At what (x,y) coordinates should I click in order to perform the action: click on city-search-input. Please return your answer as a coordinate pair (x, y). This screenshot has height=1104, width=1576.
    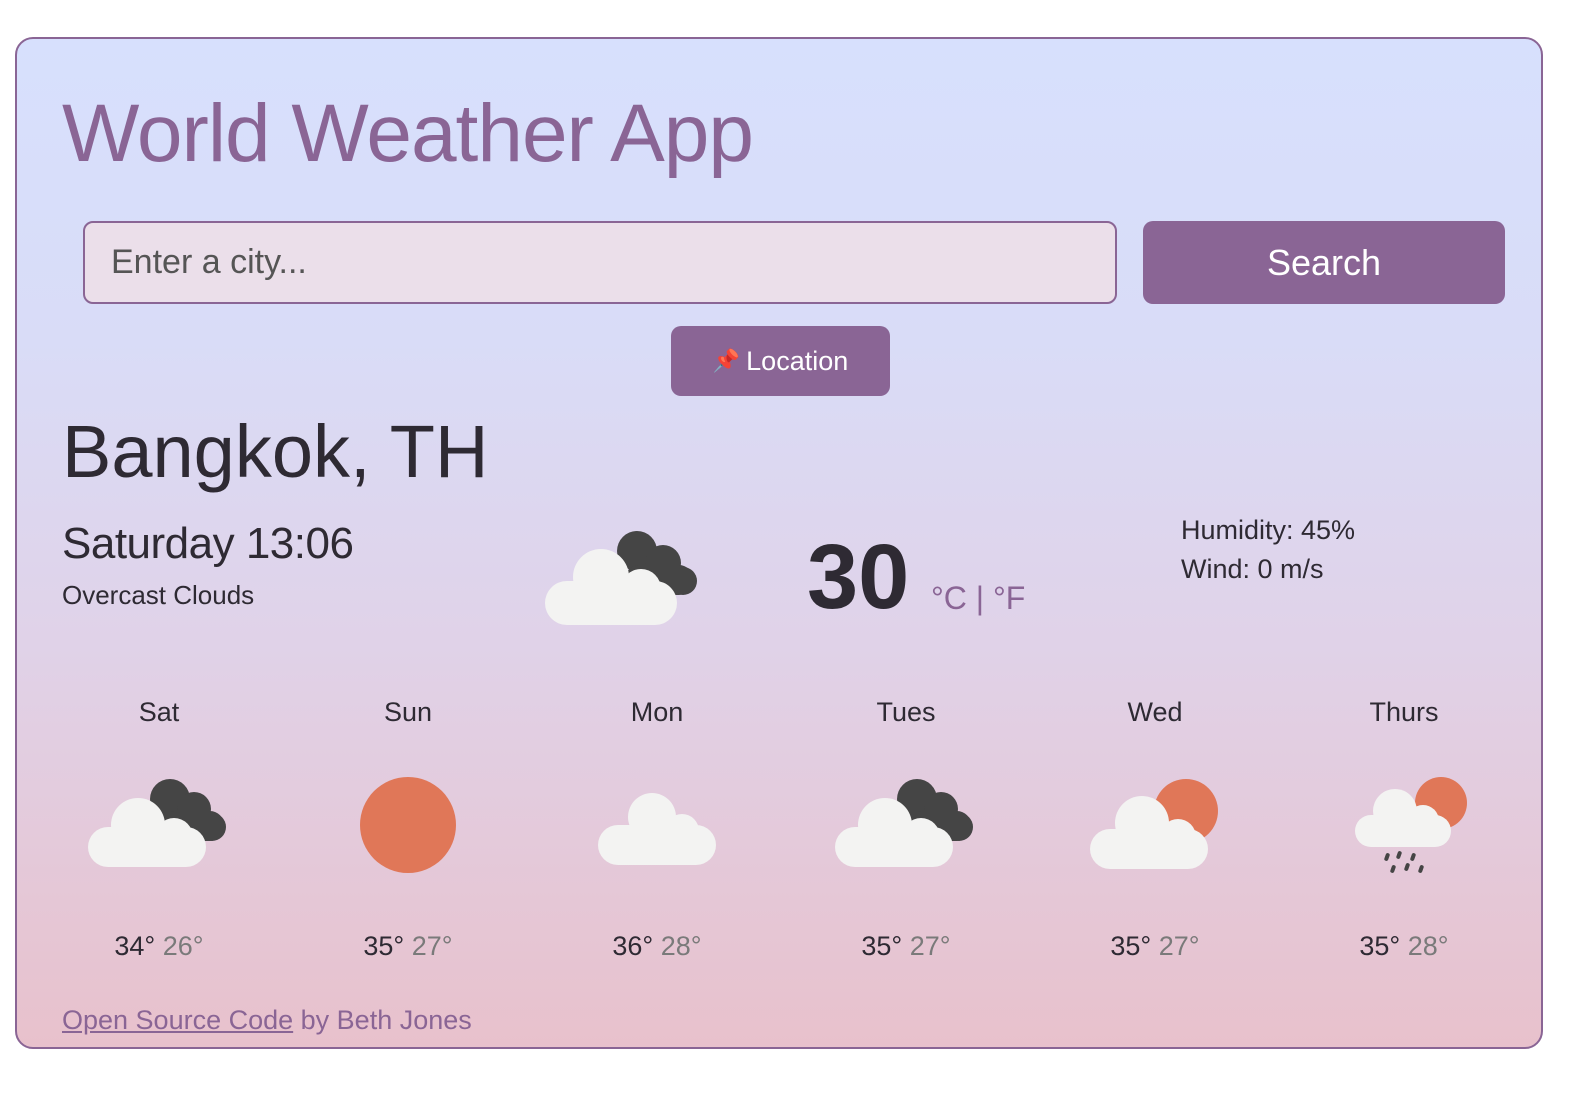
    Looking at the image, I should click on (600, 262).